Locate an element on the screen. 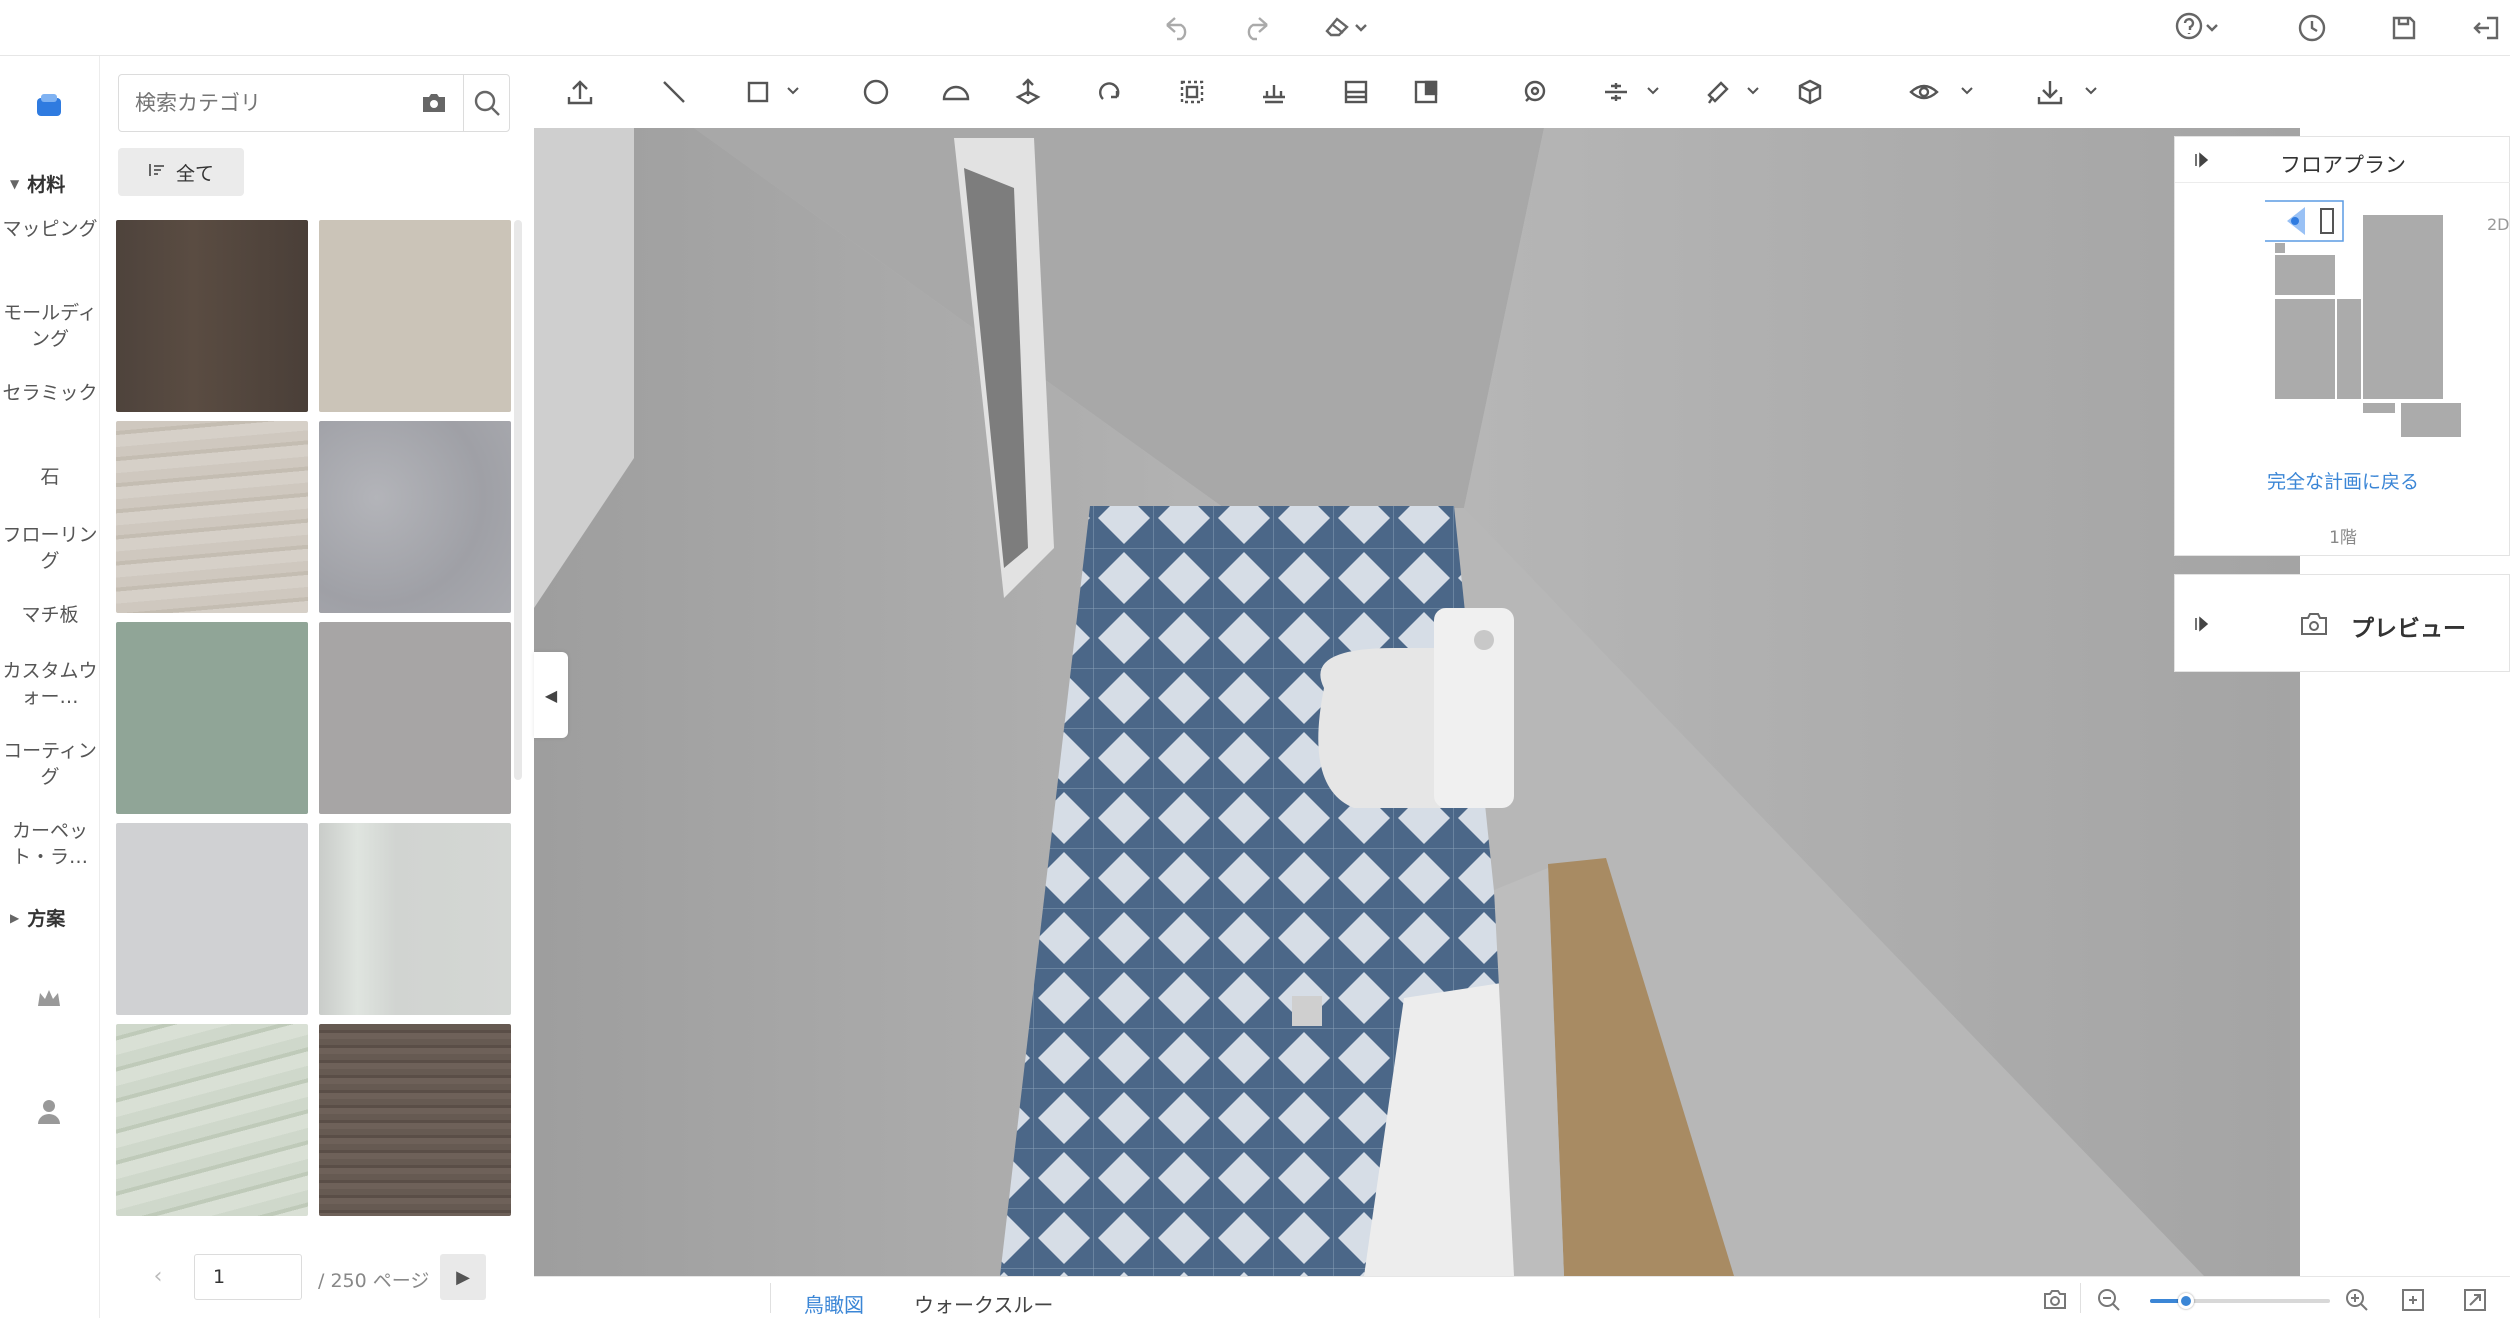 Image resolution: width=2510 pixels, height=1318 pixels. floorplan-title: フロアプラン is located at coordinates (2343, 165).